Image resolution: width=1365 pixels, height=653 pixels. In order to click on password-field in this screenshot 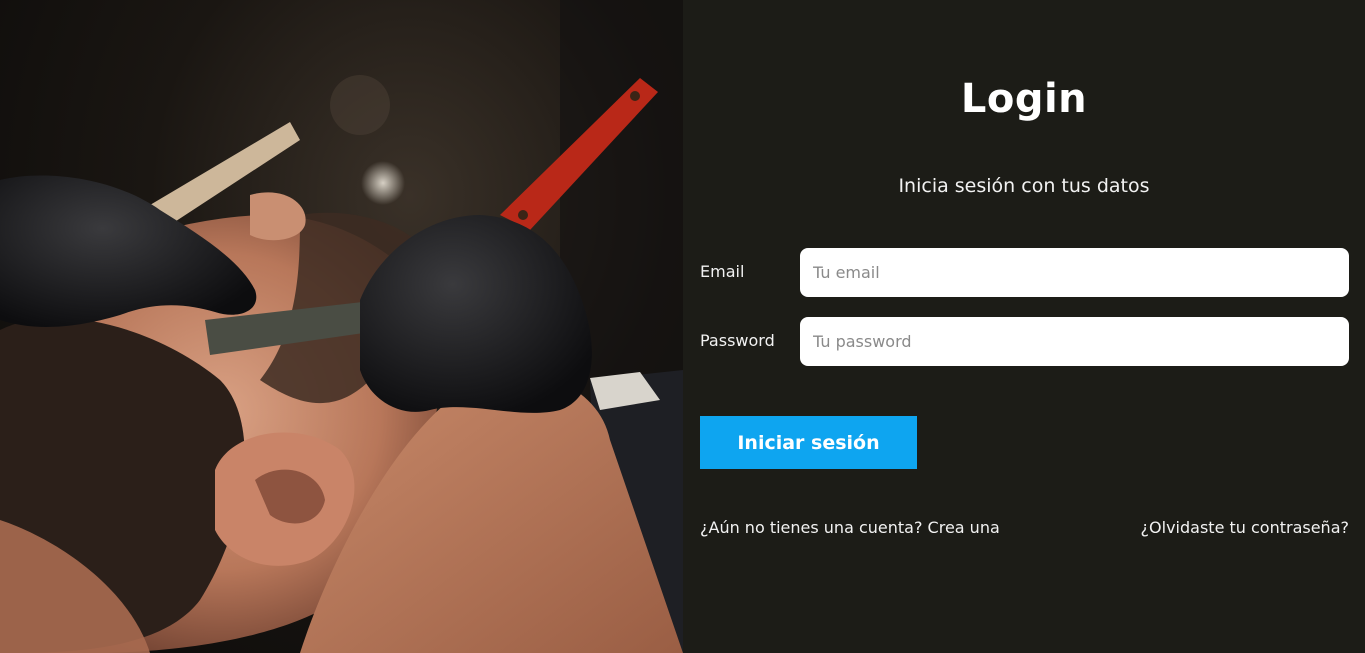, I will do `click(1074, 341)`.